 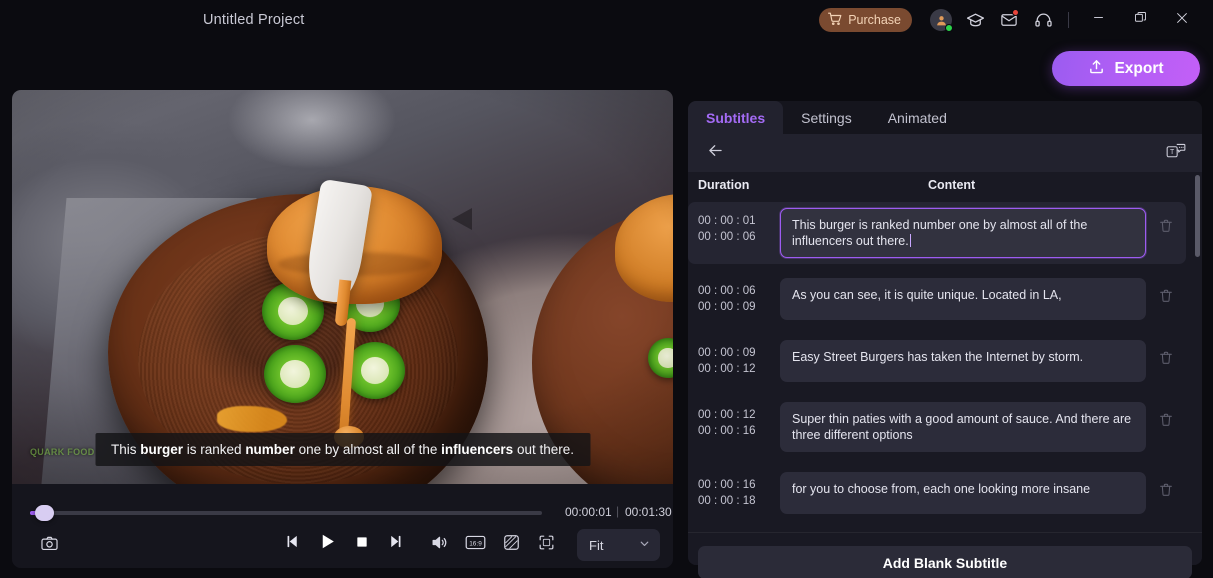 What do you see at coordinates (739, 431) in the screenshot?
I see `subtitle-end-time: 00 : 00 : 16` at bounding box center [739, 431].